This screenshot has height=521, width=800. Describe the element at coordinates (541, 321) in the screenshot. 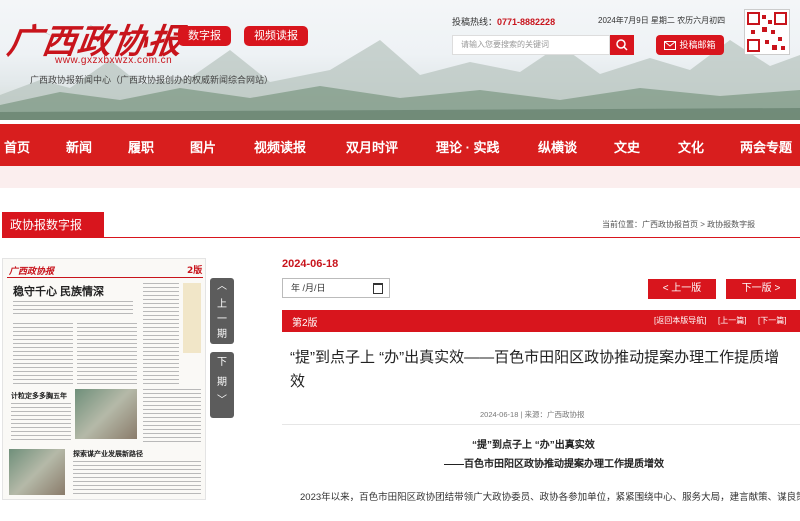

I see `edition-bar: 第2版 [返回本版导航] [上一篇] [下一篇]` at that location.